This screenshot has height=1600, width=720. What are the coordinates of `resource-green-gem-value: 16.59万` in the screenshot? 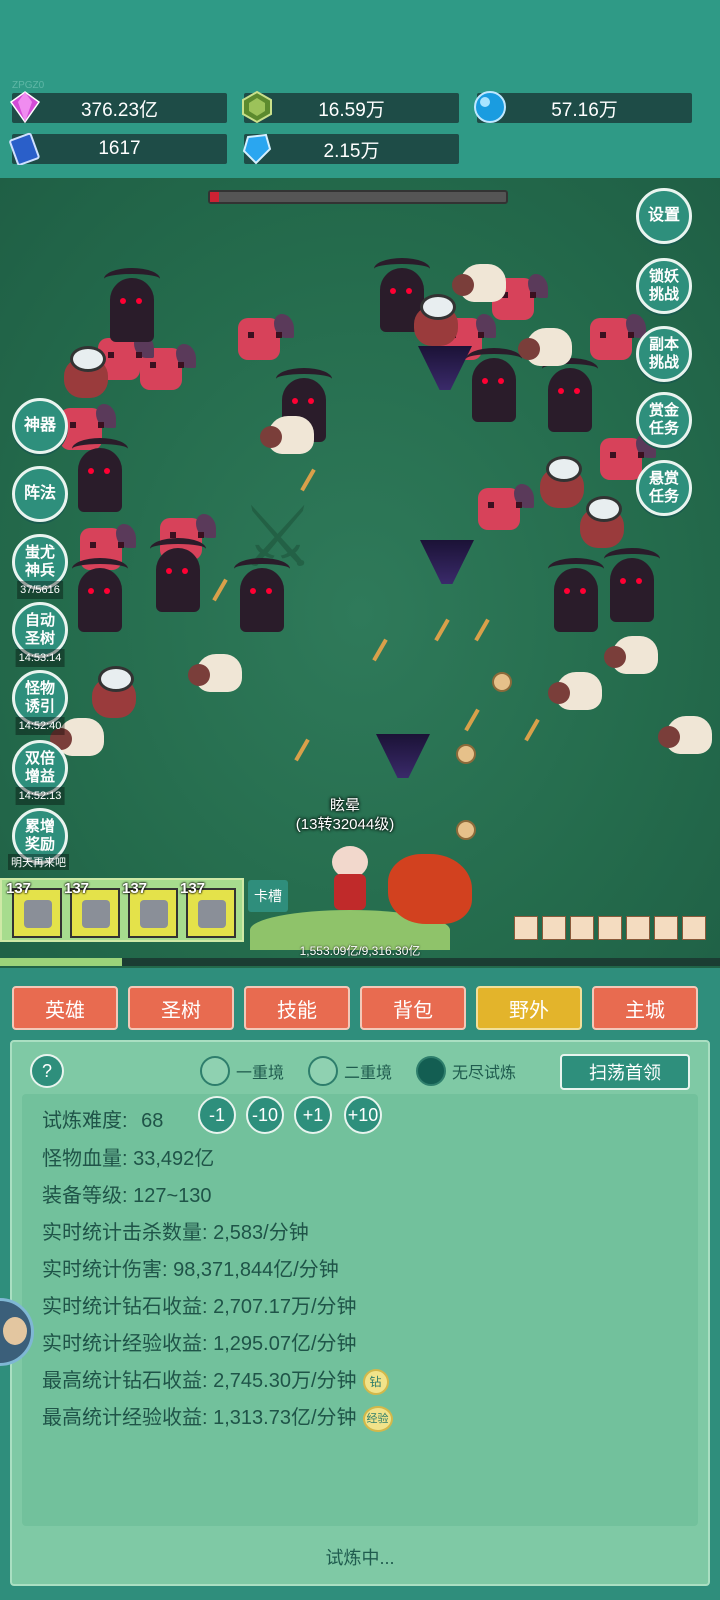 It's located at (351, 110).